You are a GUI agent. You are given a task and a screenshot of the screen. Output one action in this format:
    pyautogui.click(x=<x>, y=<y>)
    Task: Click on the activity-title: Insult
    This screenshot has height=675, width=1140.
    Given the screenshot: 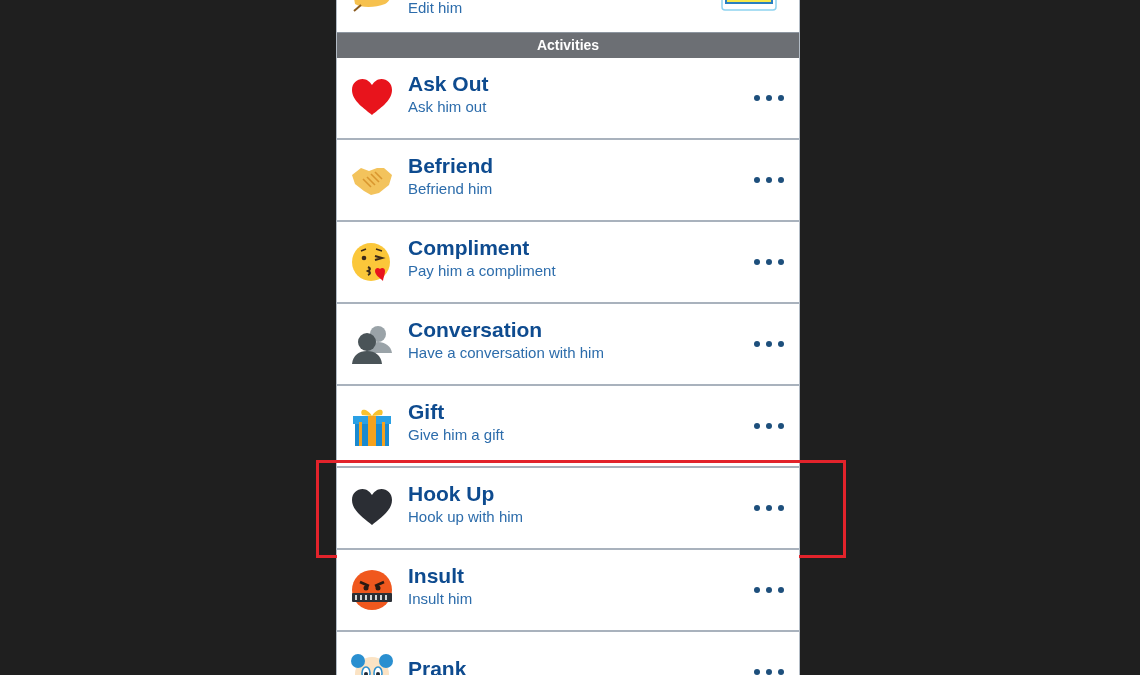 What is the action you would take?
    pyautogui.click(x=436, y=576)
    